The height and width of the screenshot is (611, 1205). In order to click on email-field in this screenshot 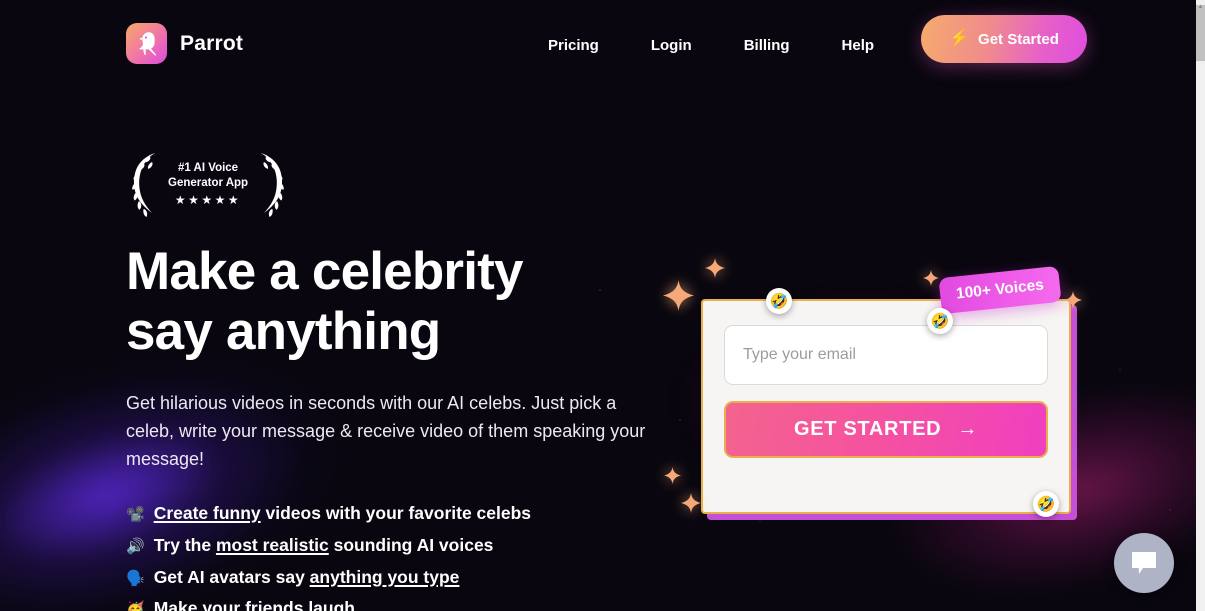, I will do `click(886, 355)`.